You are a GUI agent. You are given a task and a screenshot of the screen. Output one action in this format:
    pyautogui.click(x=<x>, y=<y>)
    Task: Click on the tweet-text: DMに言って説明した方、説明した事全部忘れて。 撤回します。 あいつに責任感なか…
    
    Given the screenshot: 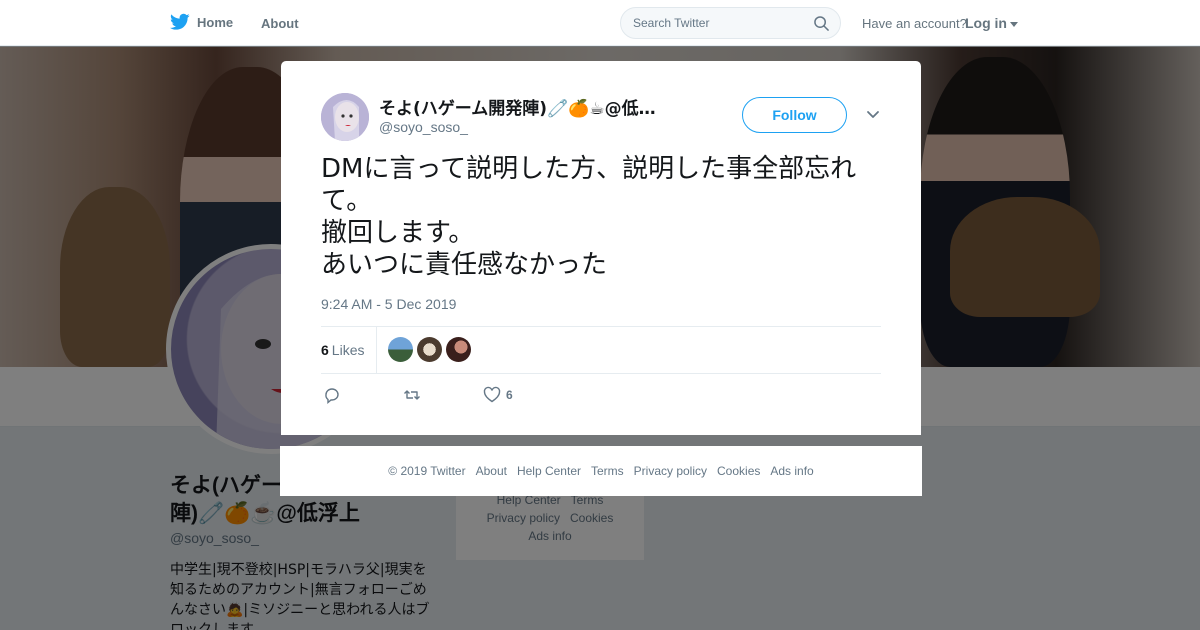 What is the action you would take?
    pyautogui.click(x=589, y=217)
    